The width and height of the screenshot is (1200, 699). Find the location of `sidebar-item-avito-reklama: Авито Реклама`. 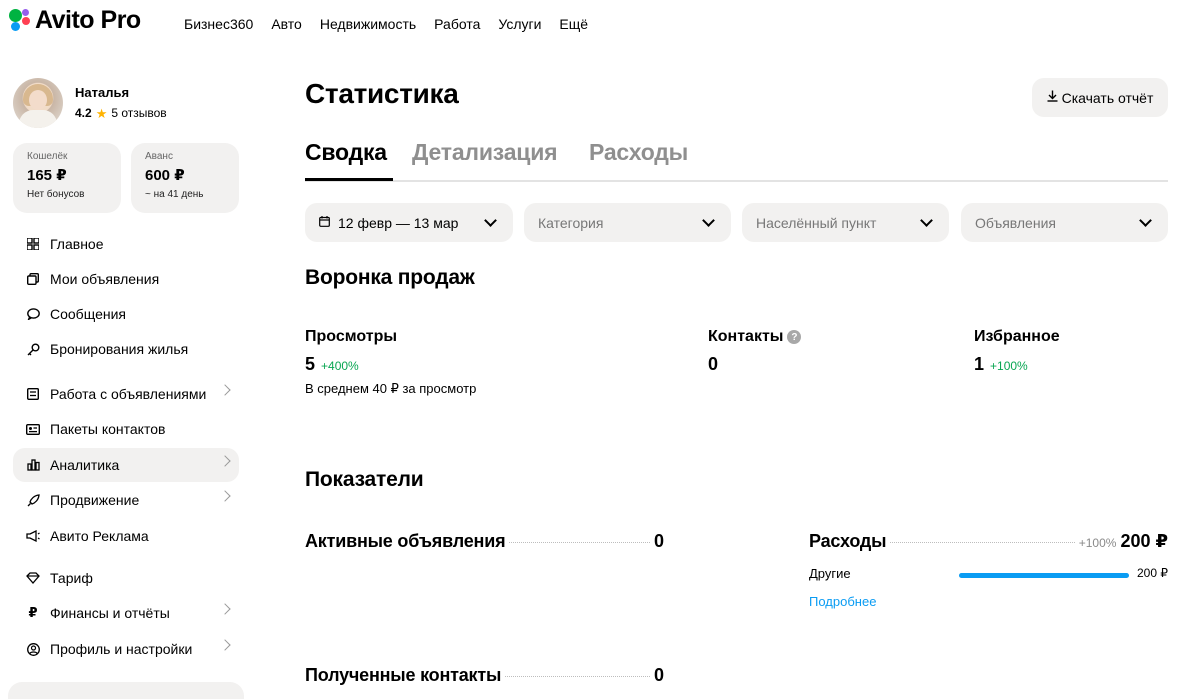

sidebar-item-avito-reklama: Авито Реклама is located at coordinates (126, 536).